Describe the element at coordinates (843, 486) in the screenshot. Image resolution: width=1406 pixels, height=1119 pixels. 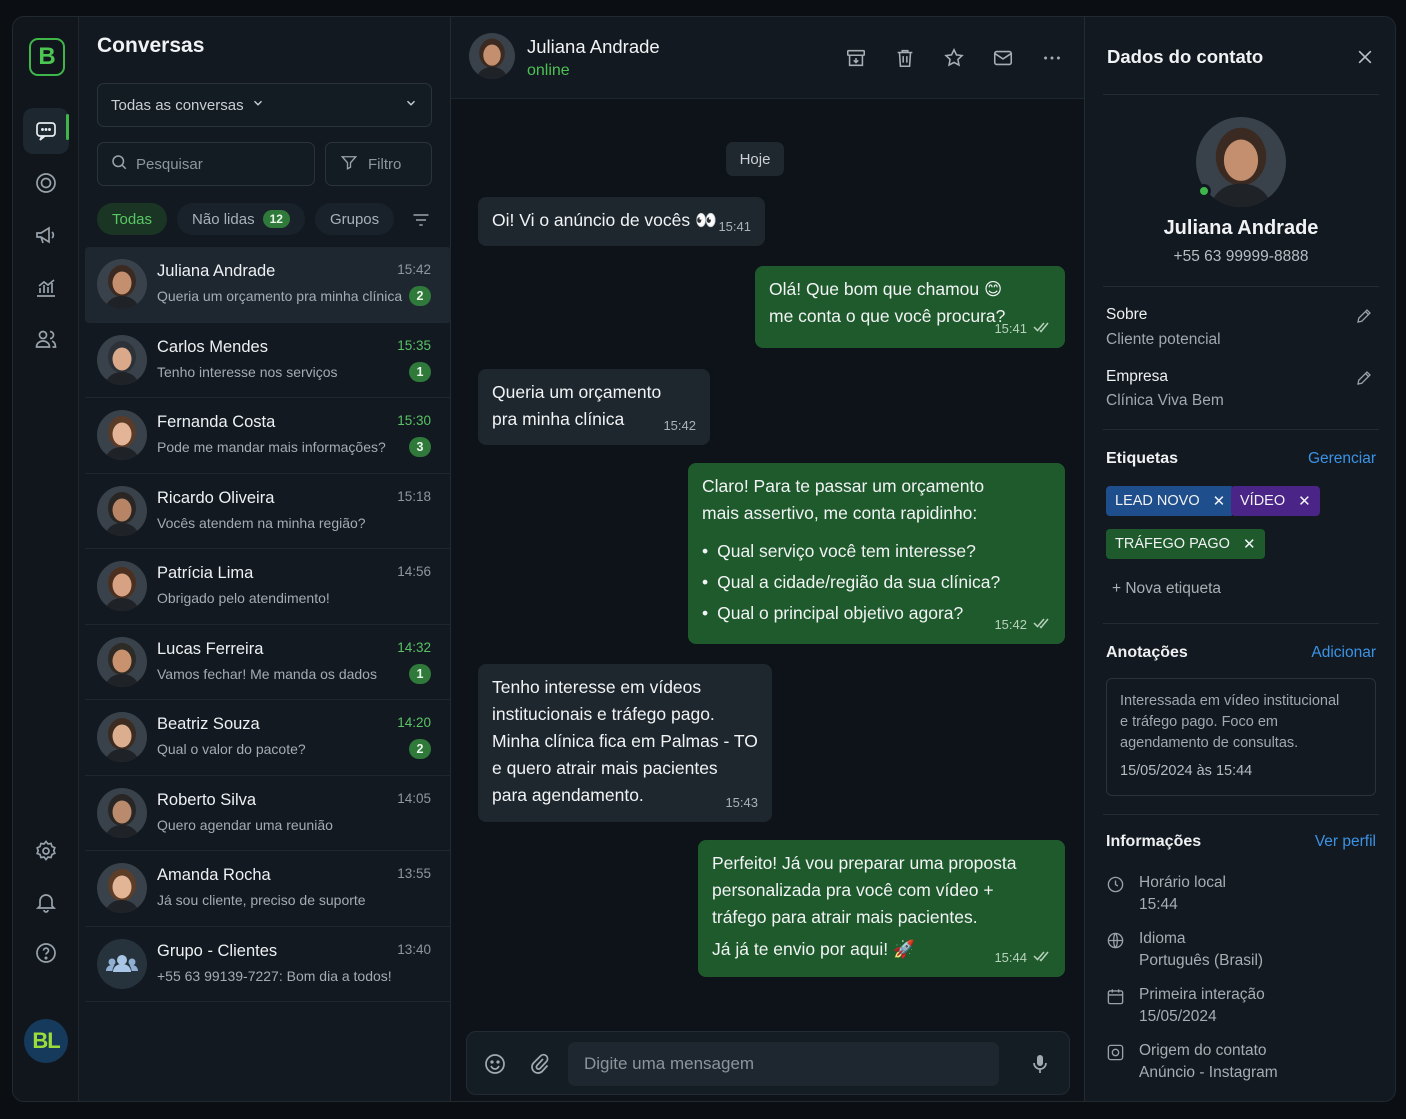
I see `message-text: Claro! Para te passar um orçamento` at that location.